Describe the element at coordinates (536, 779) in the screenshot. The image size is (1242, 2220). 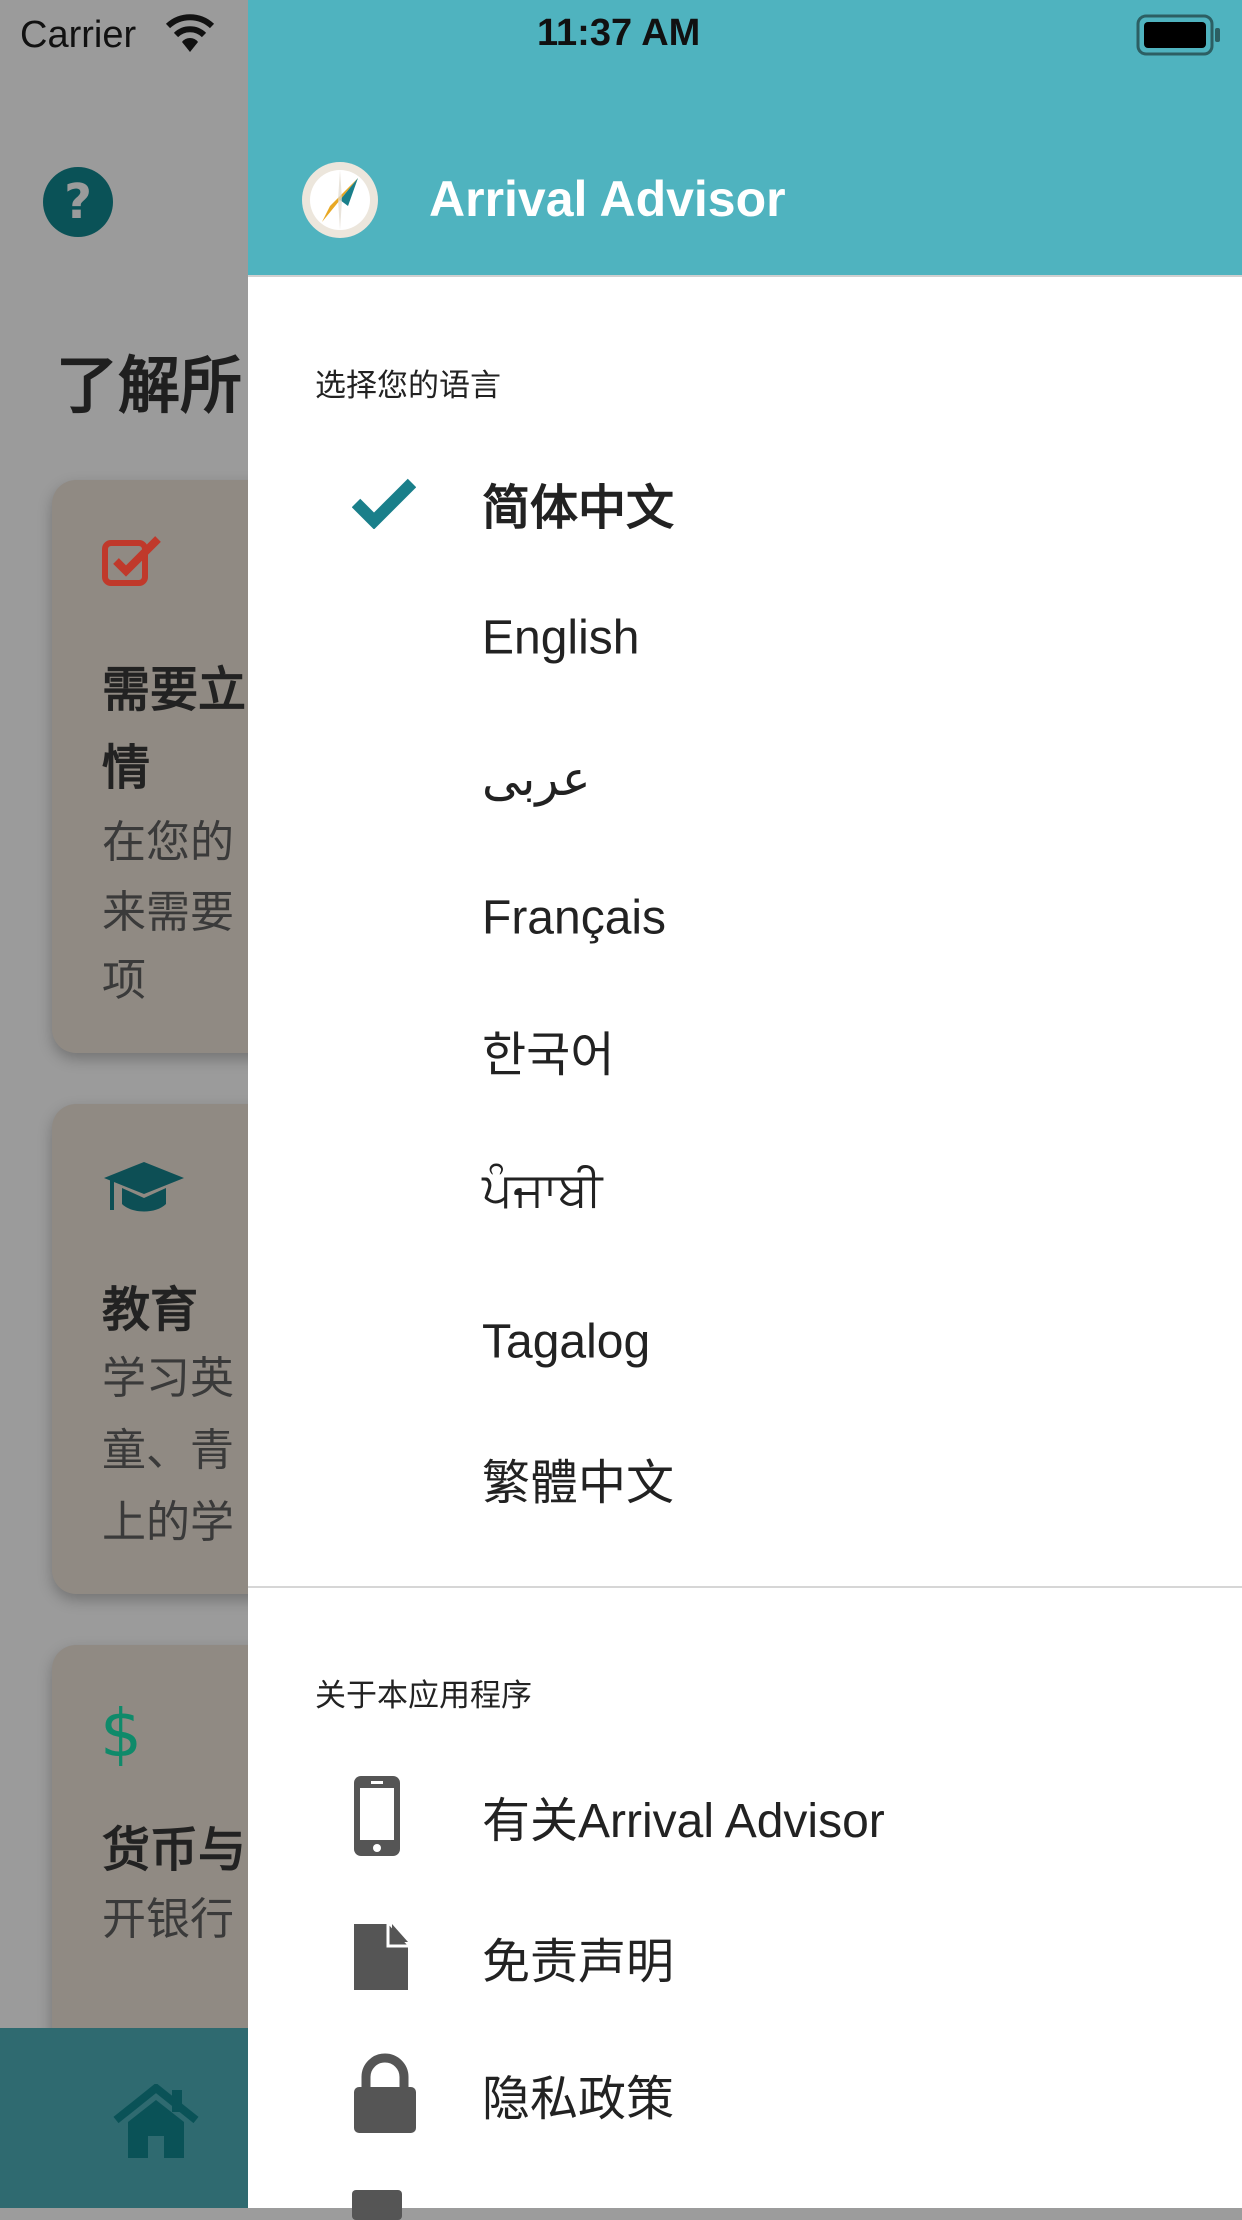
I see `language-option-ar: عربى` at that location.